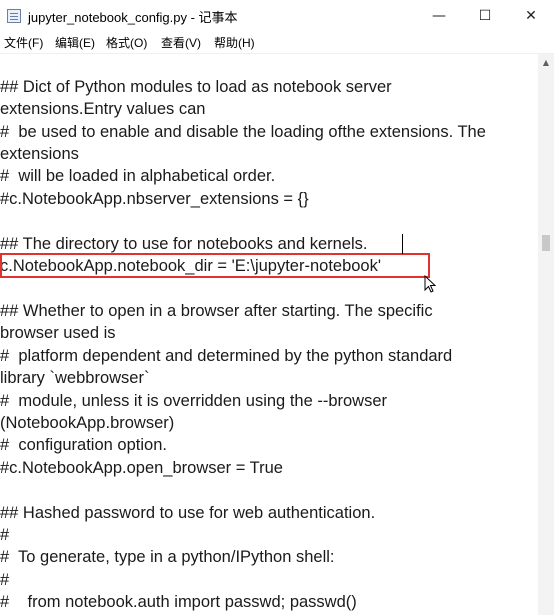  I want to click on close-icon: ✕, so click(531, 16).